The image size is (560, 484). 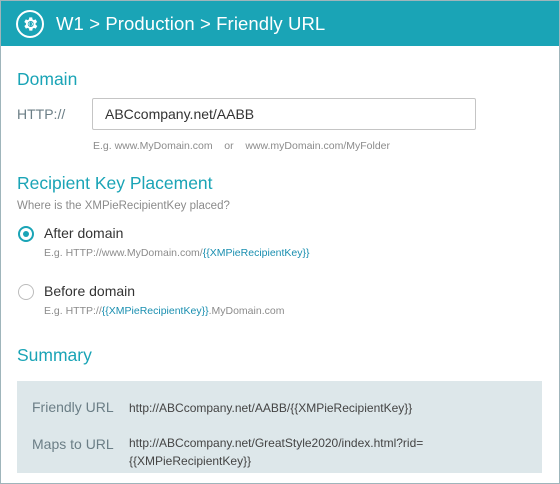 I want to click on before-domain-radio, so click(x=26, y=292).